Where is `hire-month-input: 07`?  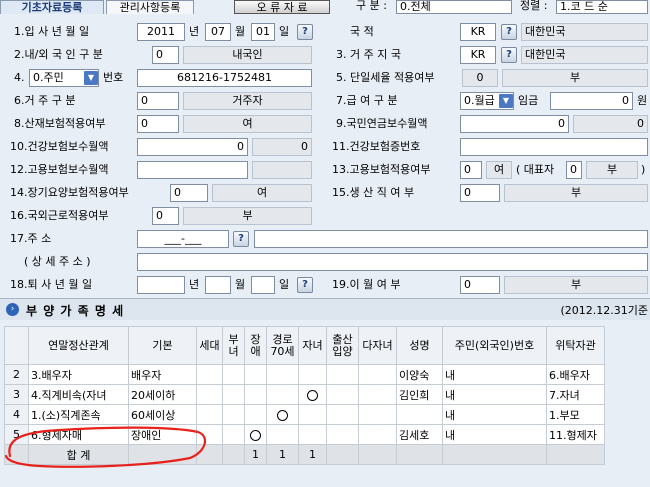 hire-month-input: 07 is located at coordinates (218, 32).